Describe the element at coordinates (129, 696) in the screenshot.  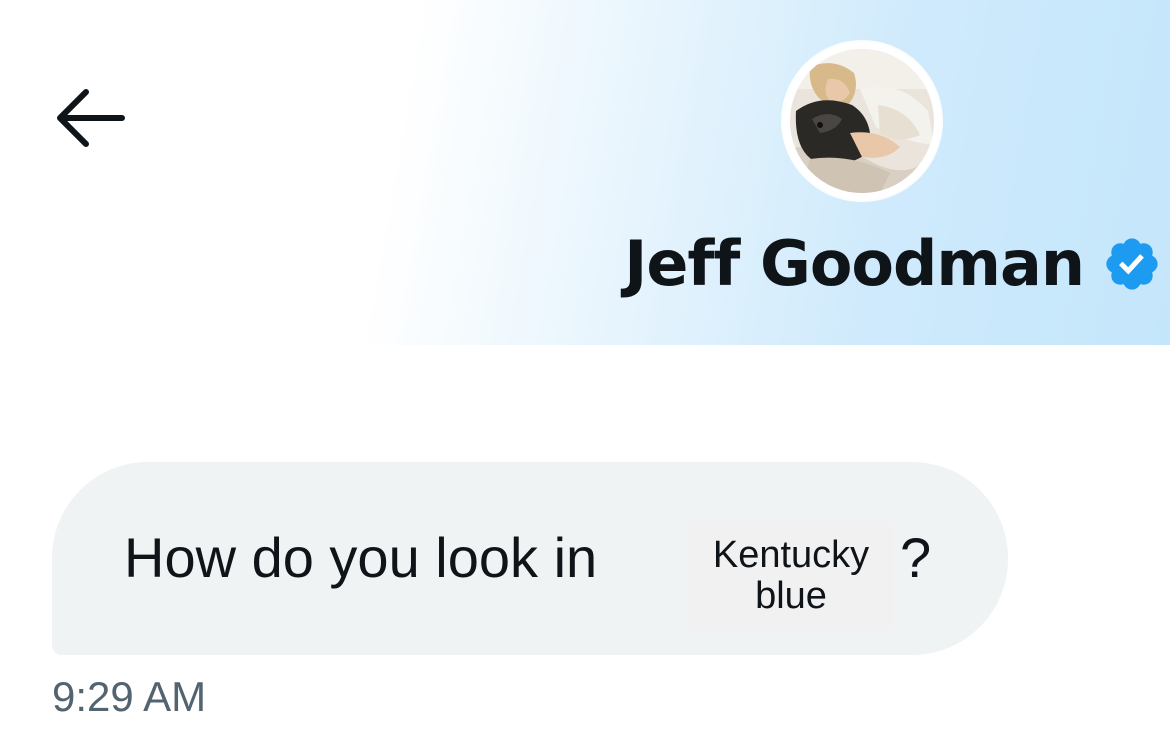
I see `message-timestamp: 9:29 AM` at that location.